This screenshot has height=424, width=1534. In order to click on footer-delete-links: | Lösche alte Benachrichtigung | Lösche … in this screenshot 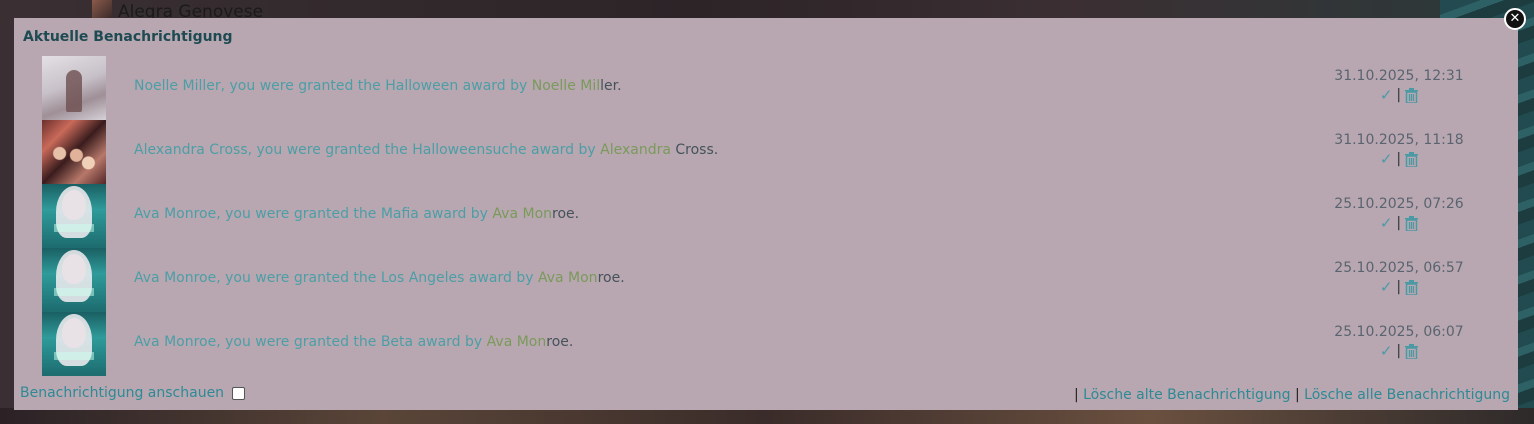, I will do `click(1291, 395)`.